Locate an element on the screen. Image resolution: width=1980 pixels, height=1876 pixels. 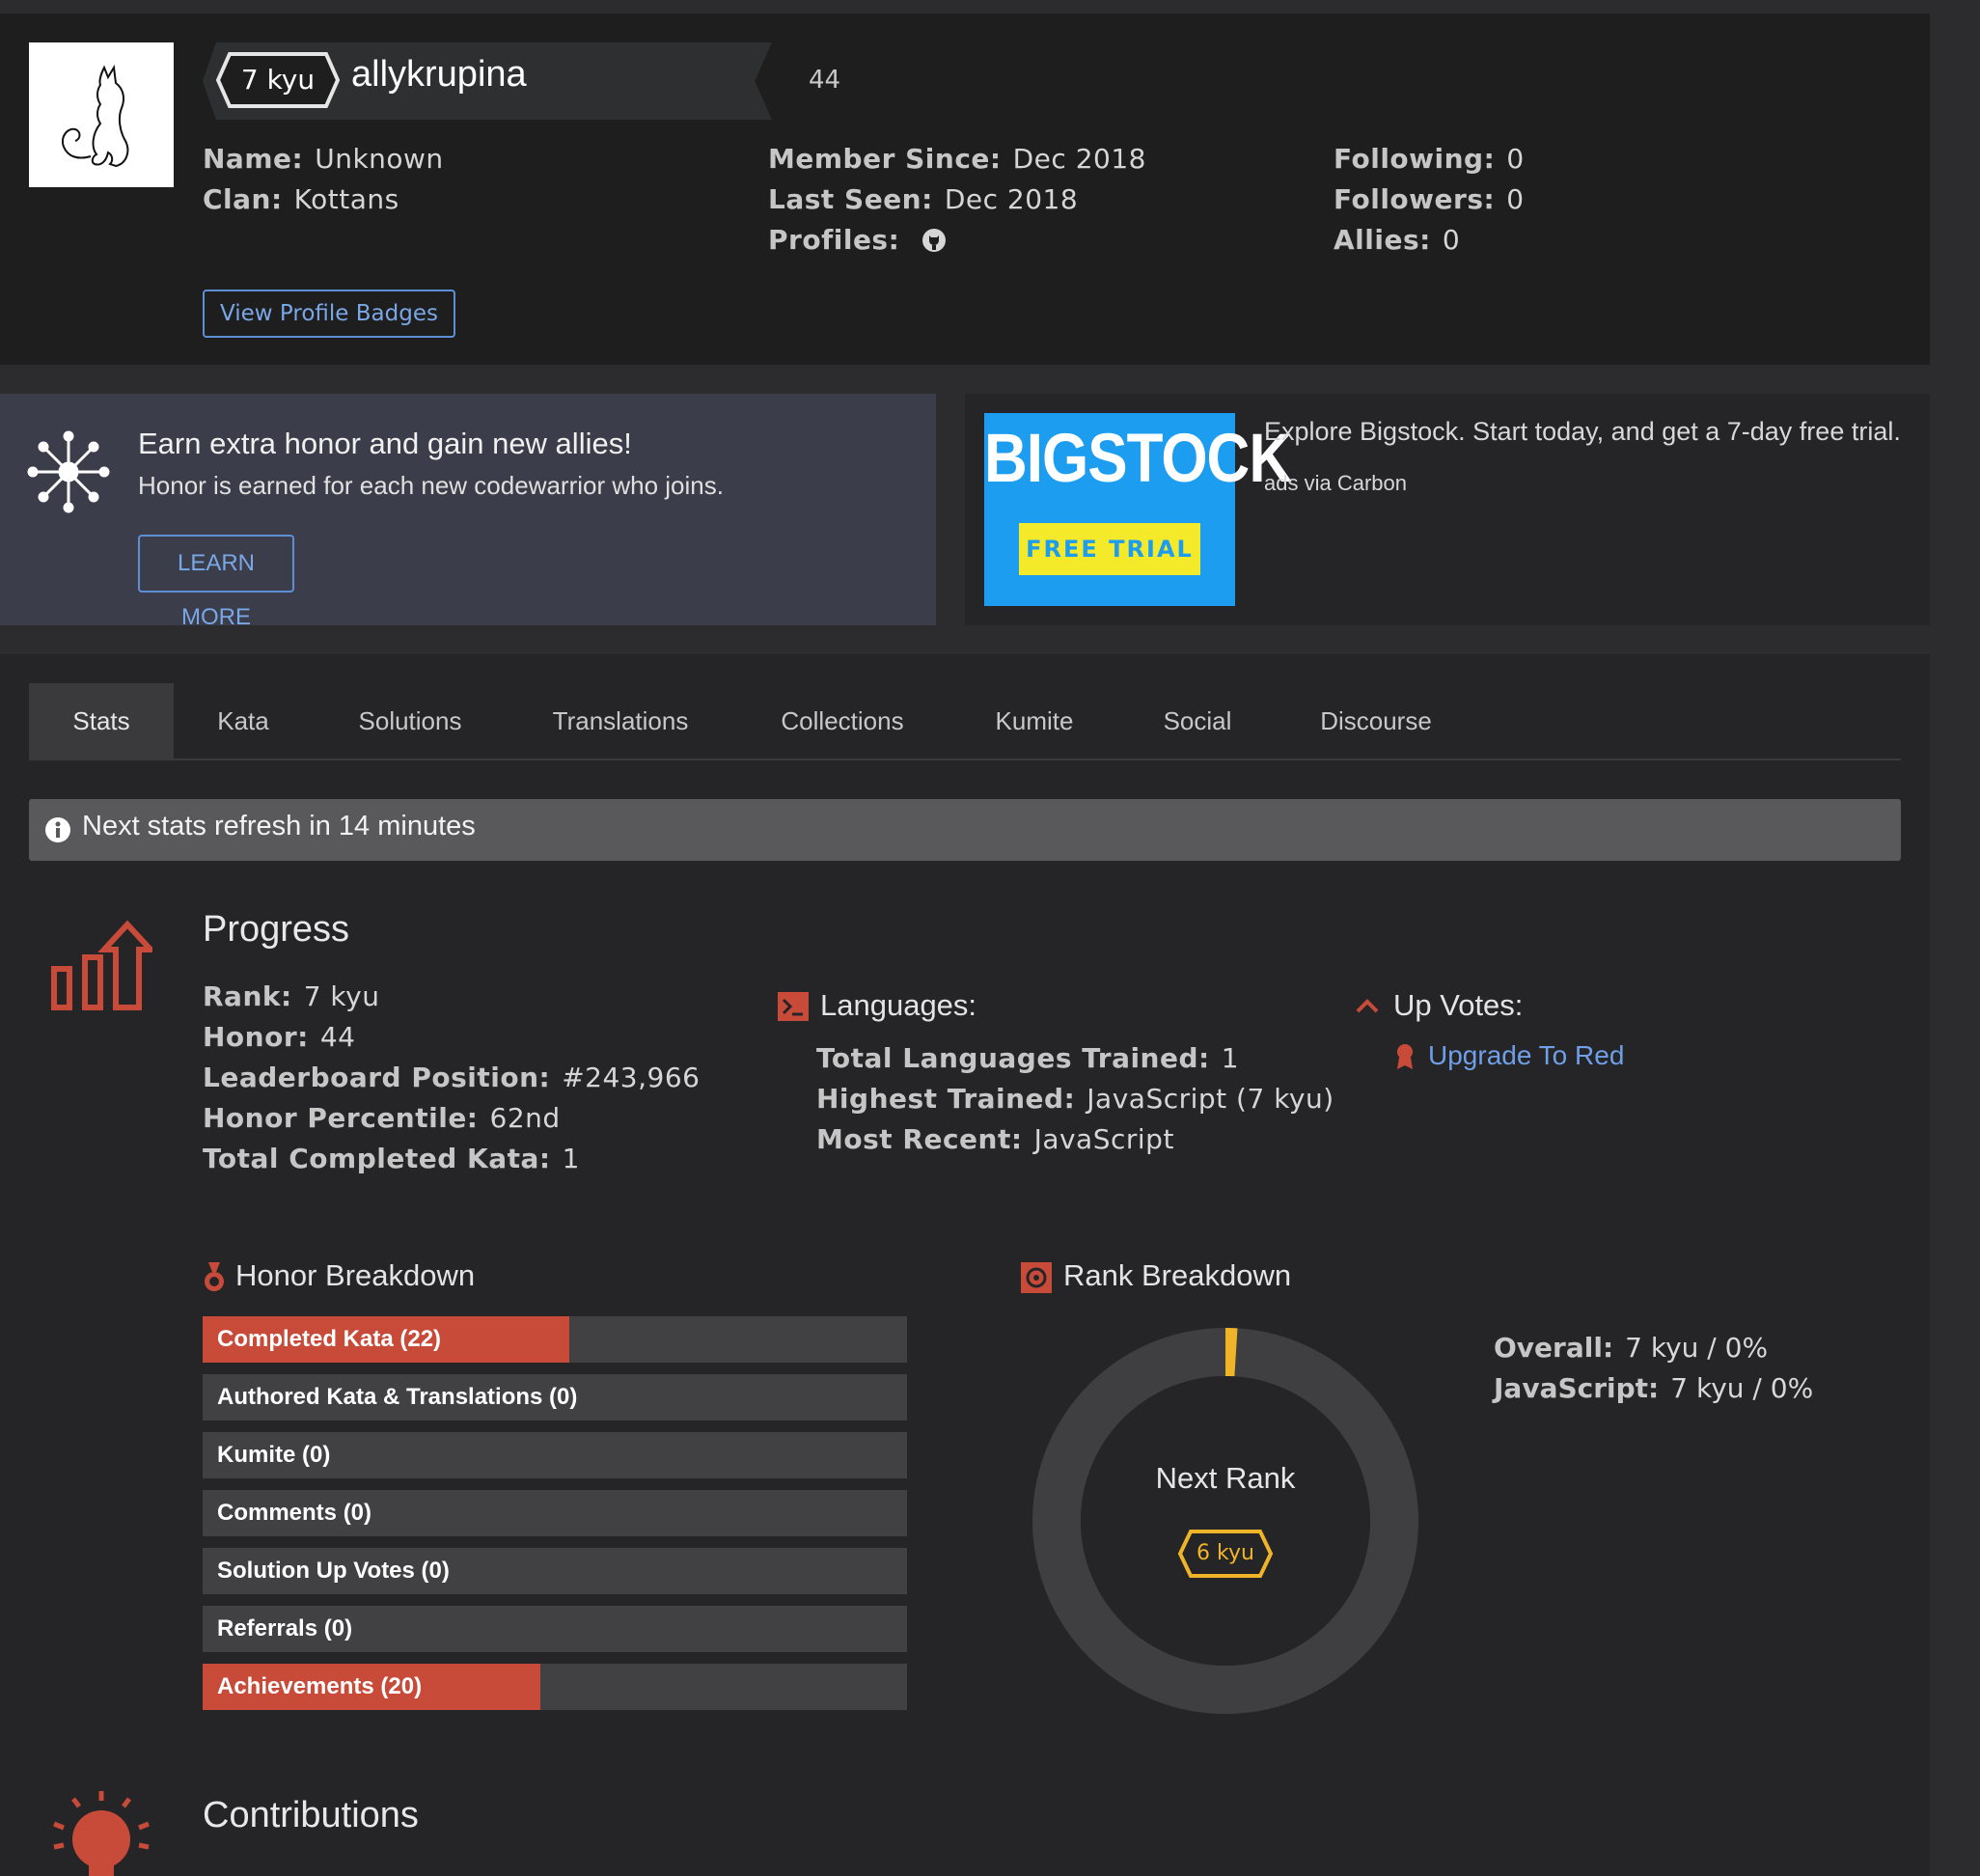
name-value: Unknown is located at coordinates (379, 159).